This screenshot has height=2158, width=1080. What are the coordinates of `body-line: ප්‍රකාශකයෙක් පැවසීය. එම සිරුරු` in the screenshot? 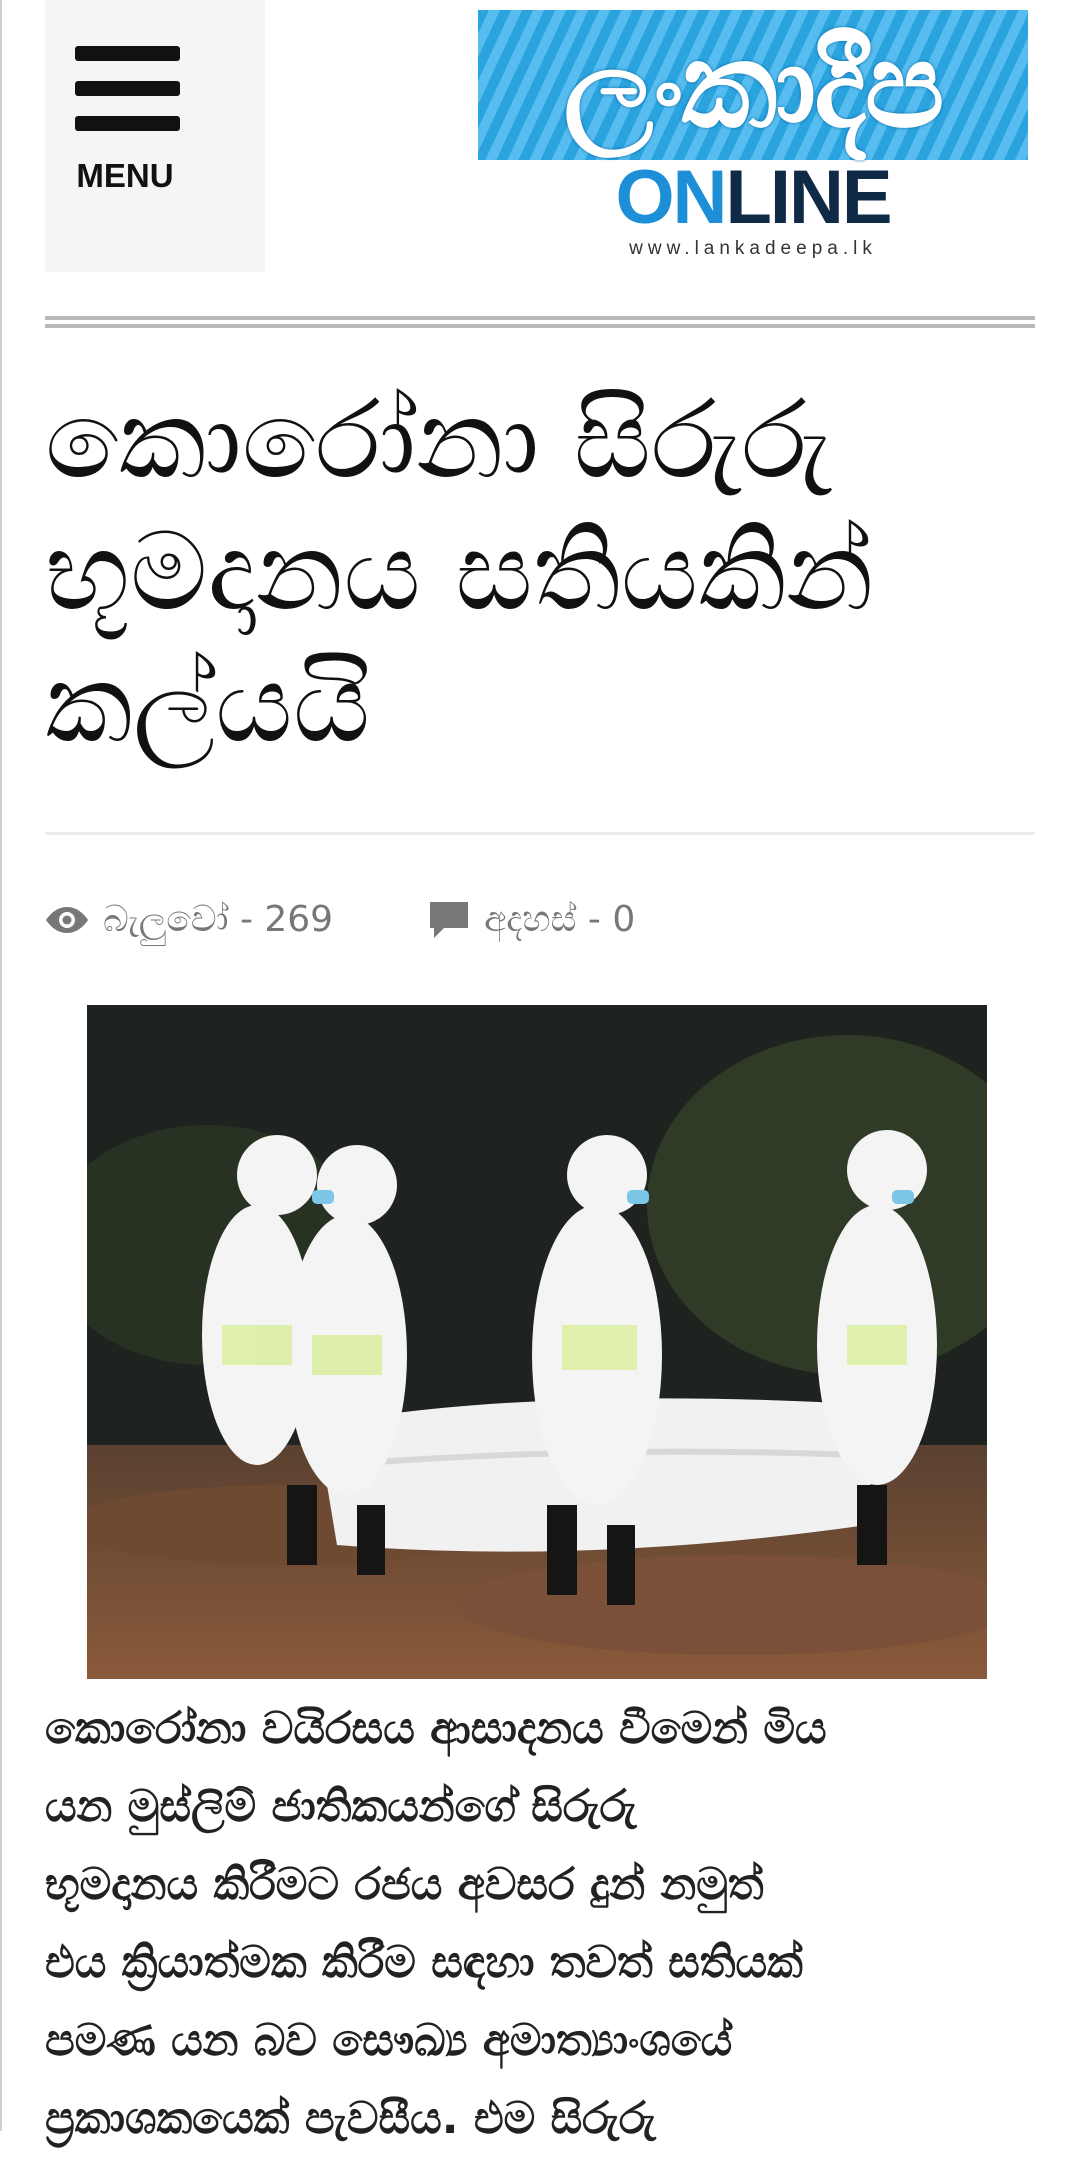 It's located at (350, 2118).